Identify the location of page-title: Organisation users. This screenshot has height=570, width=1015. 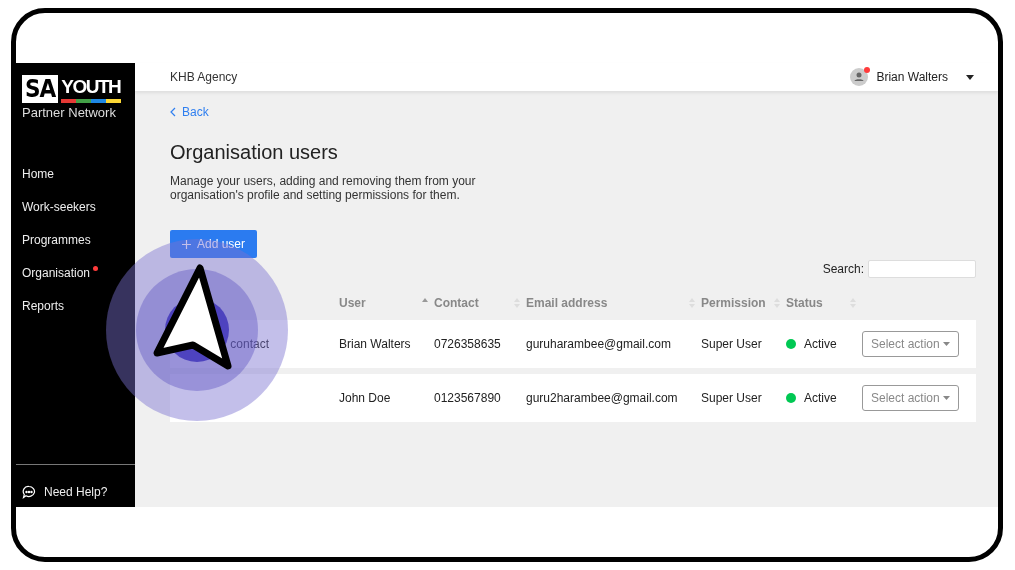
(254, 152).